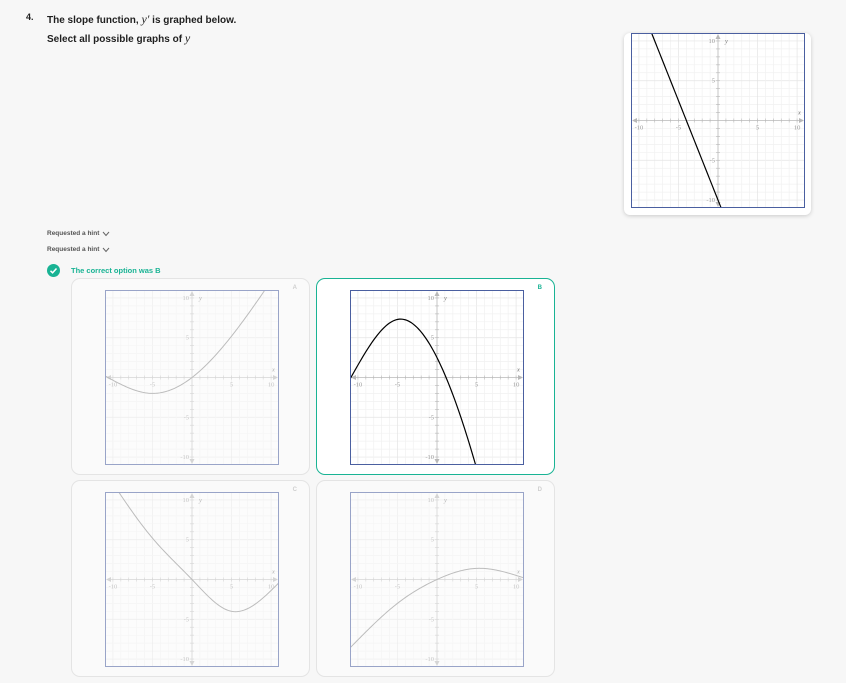  I want to click on question-line-2: Select all possible graphs of y, so click(118, 38).